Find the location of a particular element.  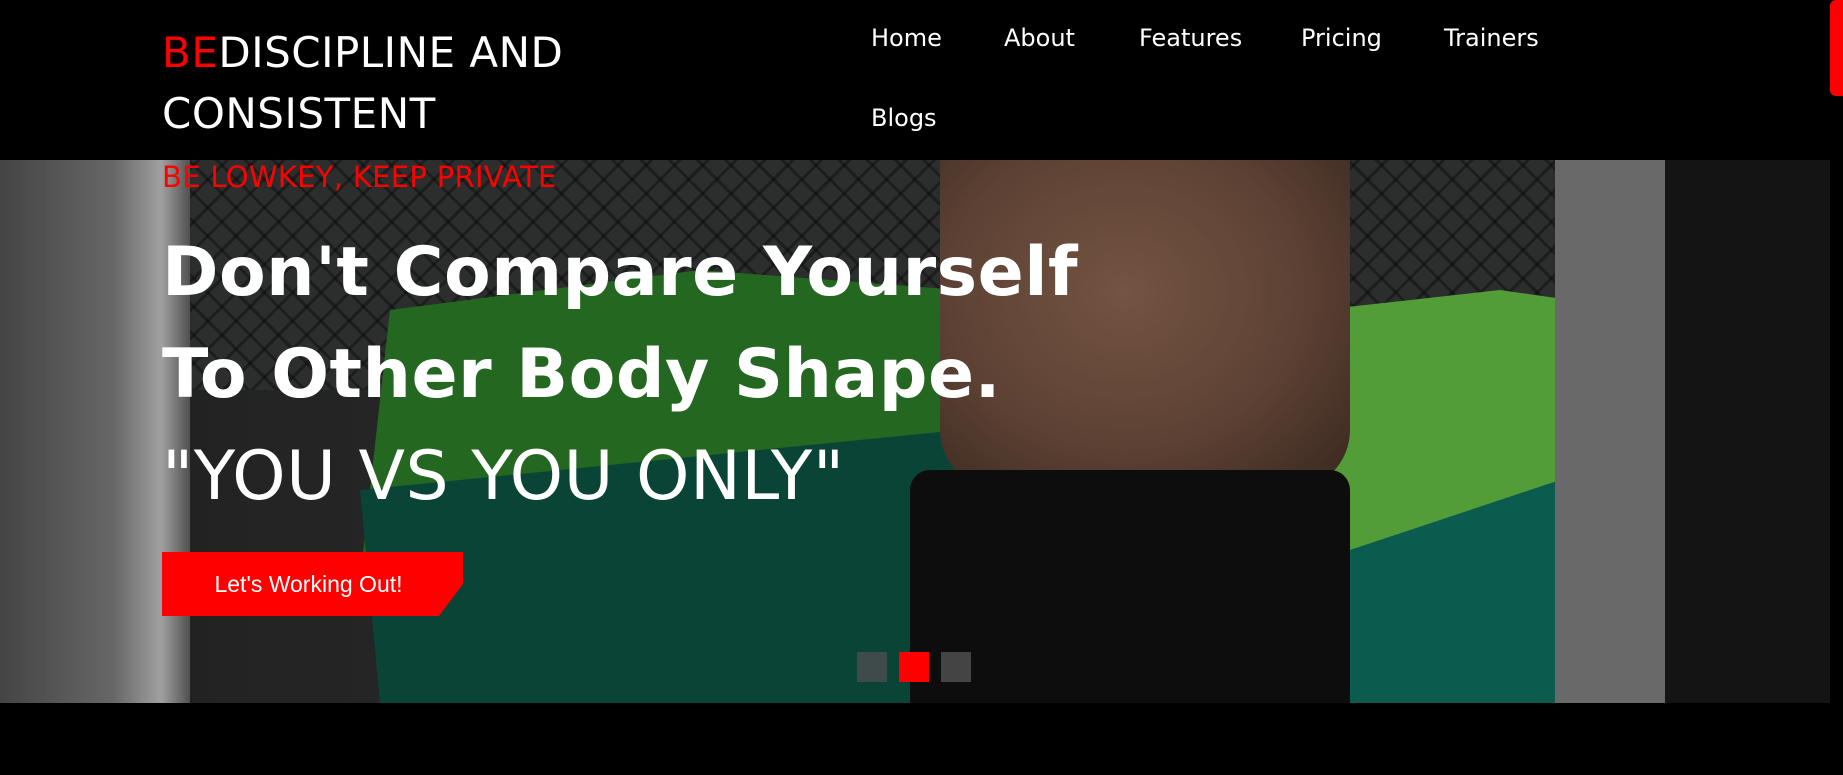

nav-trainers: Trainers is located at coordinates (1491, 38).